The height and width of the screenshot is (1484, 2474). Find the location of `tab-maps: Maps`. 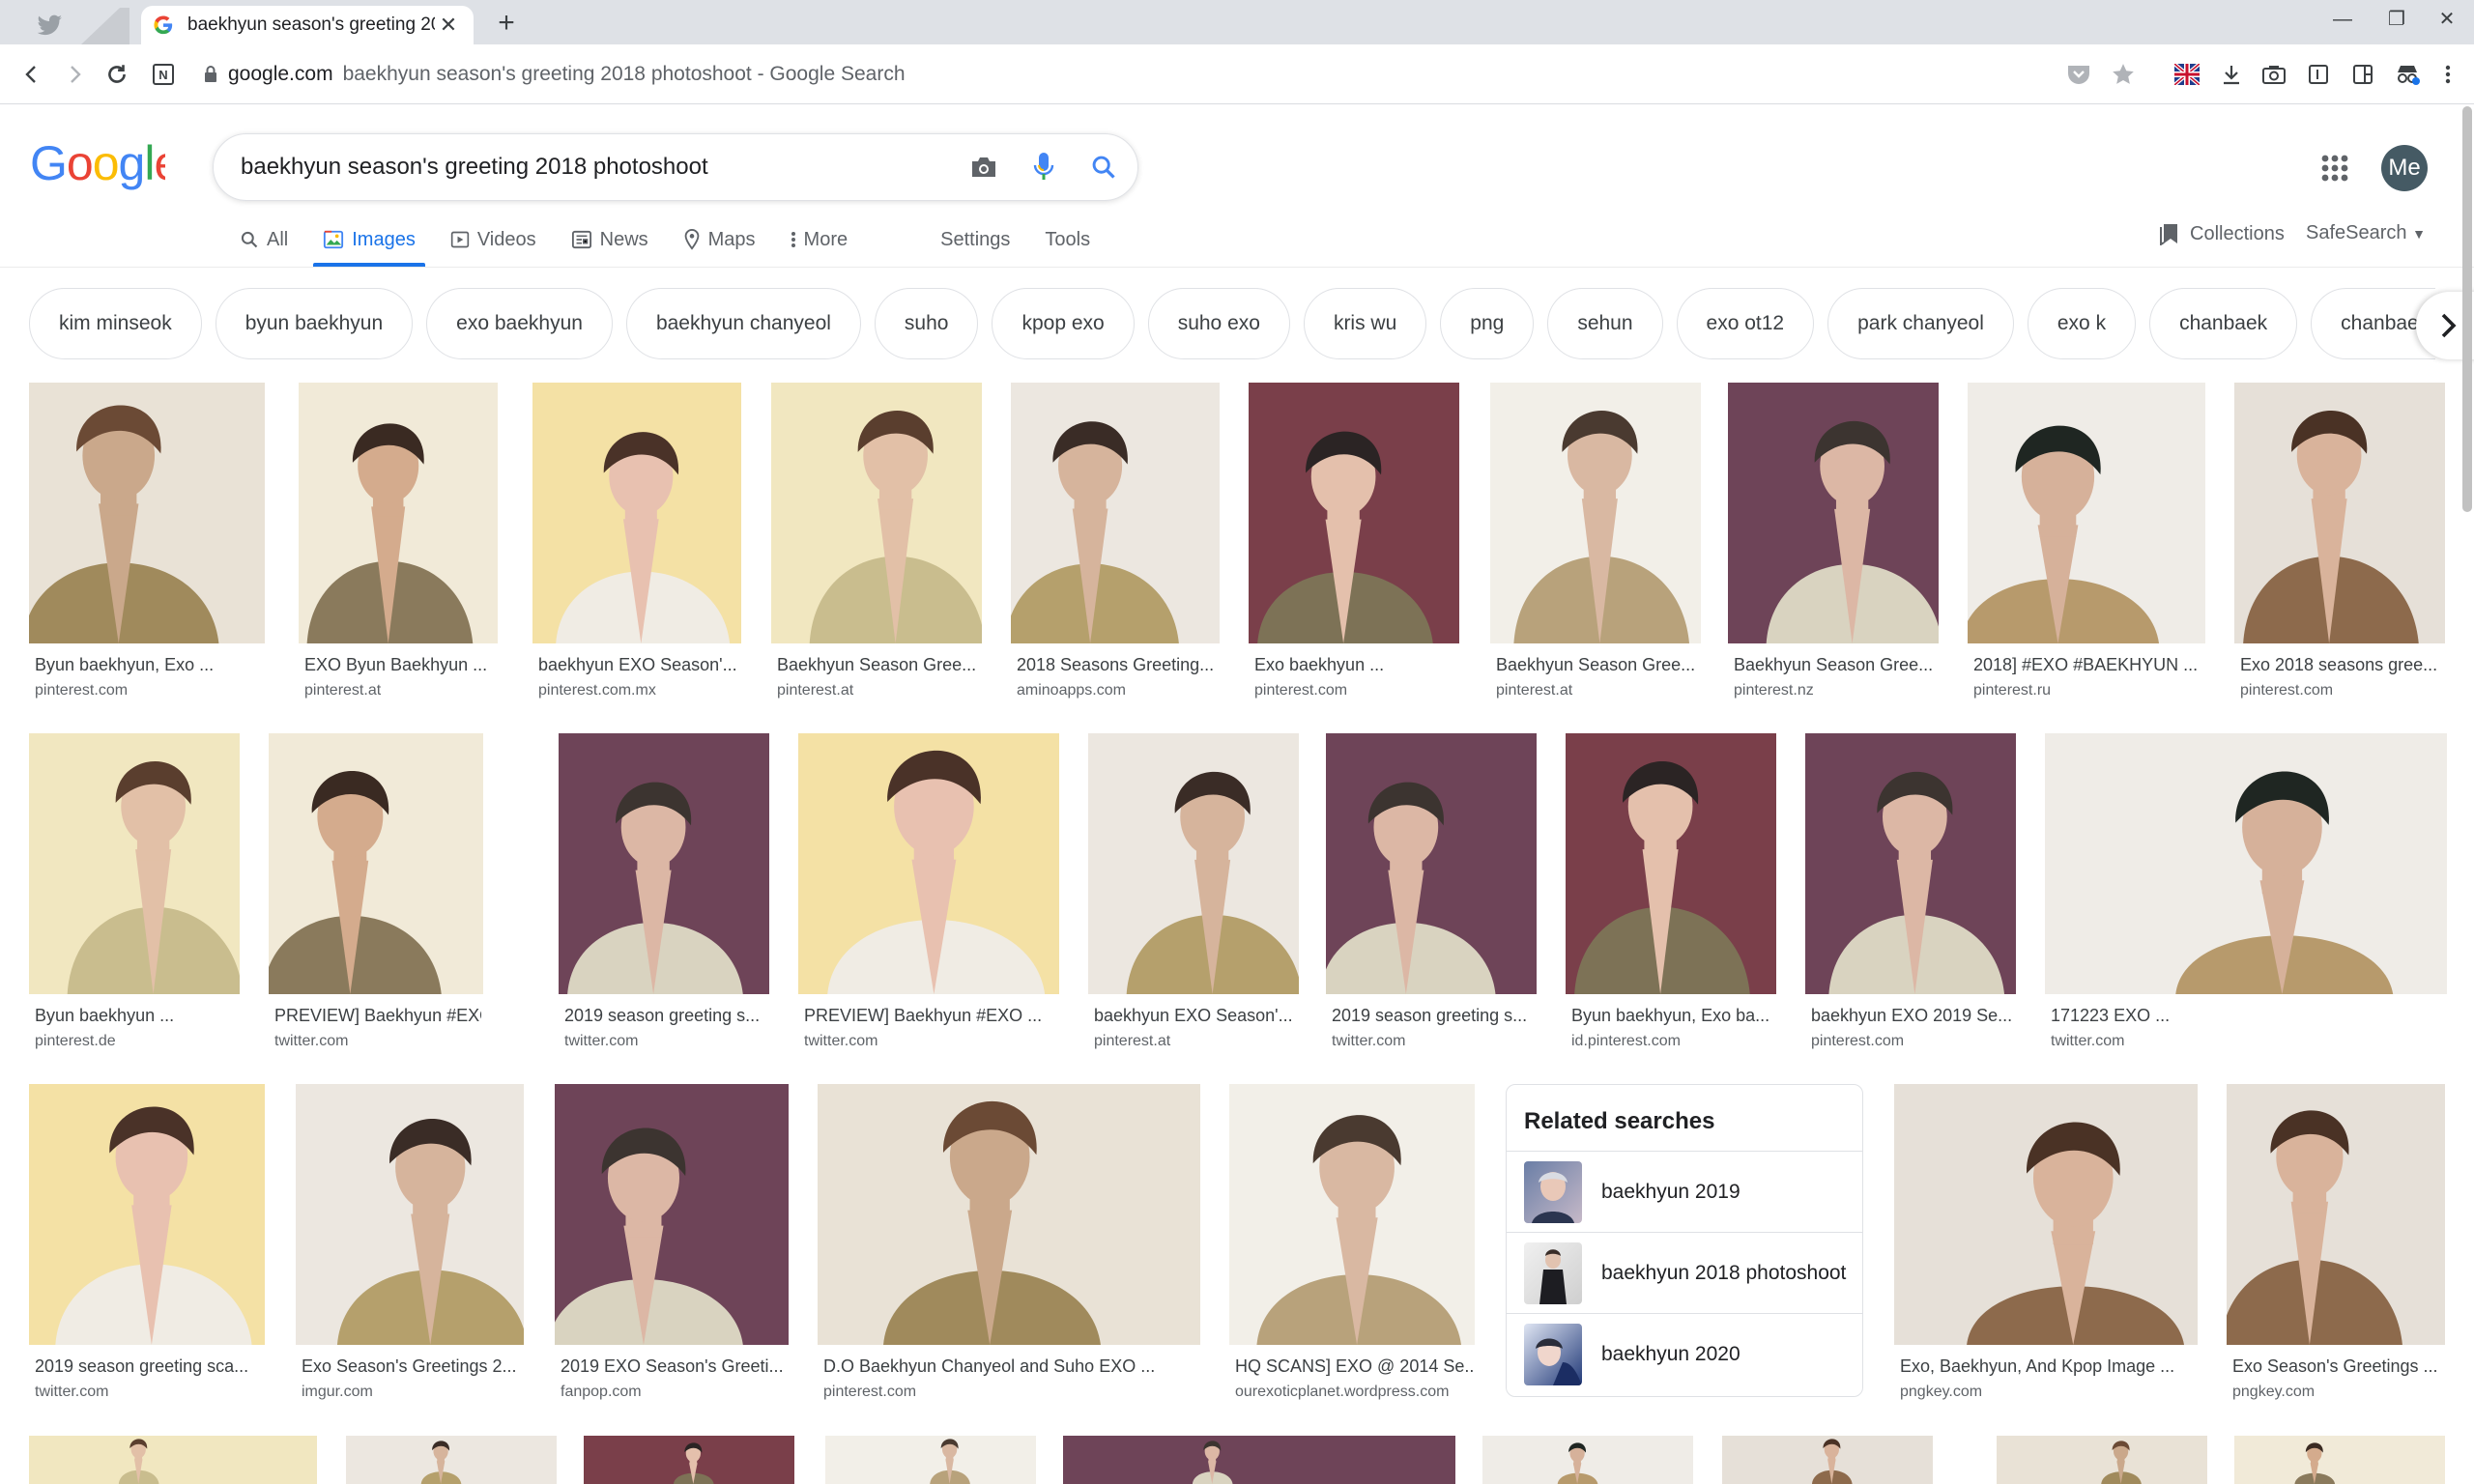

tab-maps: Maps is located at coordinates (720, 240).